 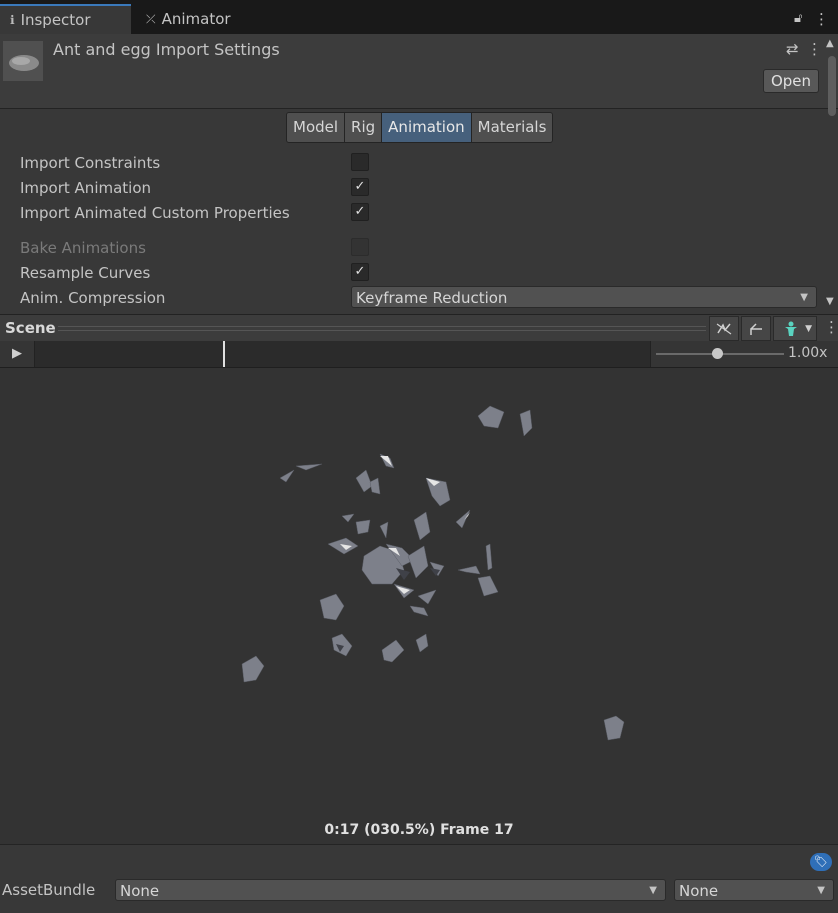 What do you see at coordinates (754, 890) in the screenshot?
I see `assetbundle-variant-dropdown: None ▼` at bounding box center [754, 890].